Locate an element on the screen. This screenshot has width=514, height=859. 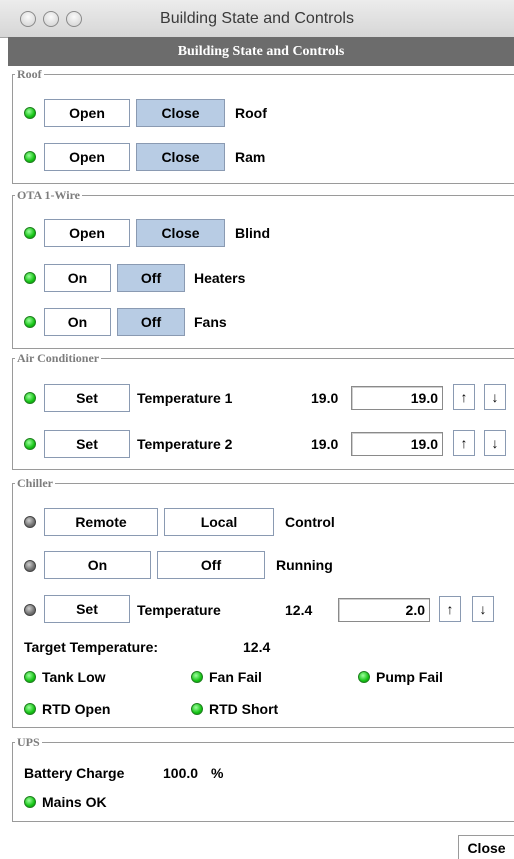
temperature-1-value: 19.0 is located at coordinates (325, 398).